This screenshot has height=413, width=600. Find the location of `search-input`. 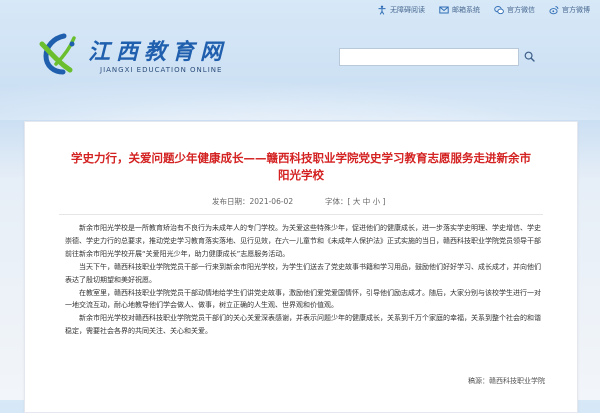

search-input is located at coordinates (429, 57).